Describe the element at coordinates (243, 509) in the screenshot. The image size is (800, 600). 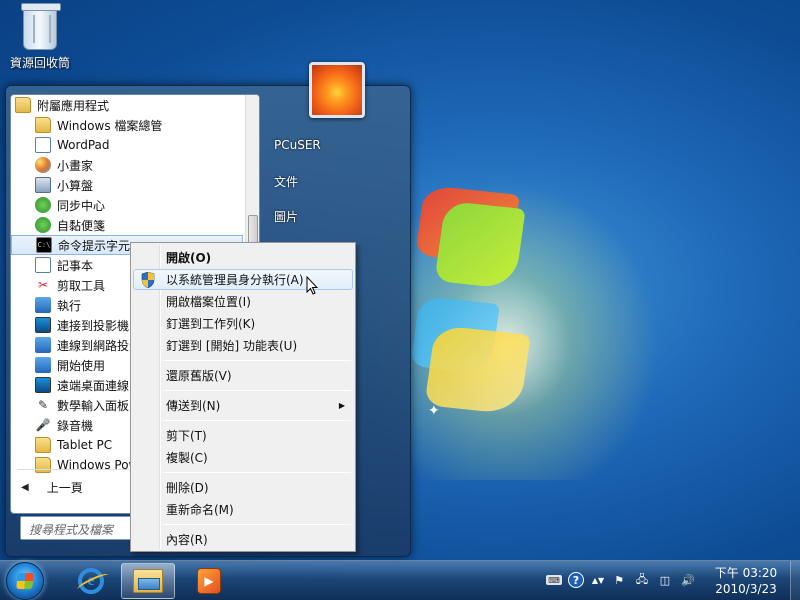
I see `context-menu-item: 重新命名(M)` at that location.